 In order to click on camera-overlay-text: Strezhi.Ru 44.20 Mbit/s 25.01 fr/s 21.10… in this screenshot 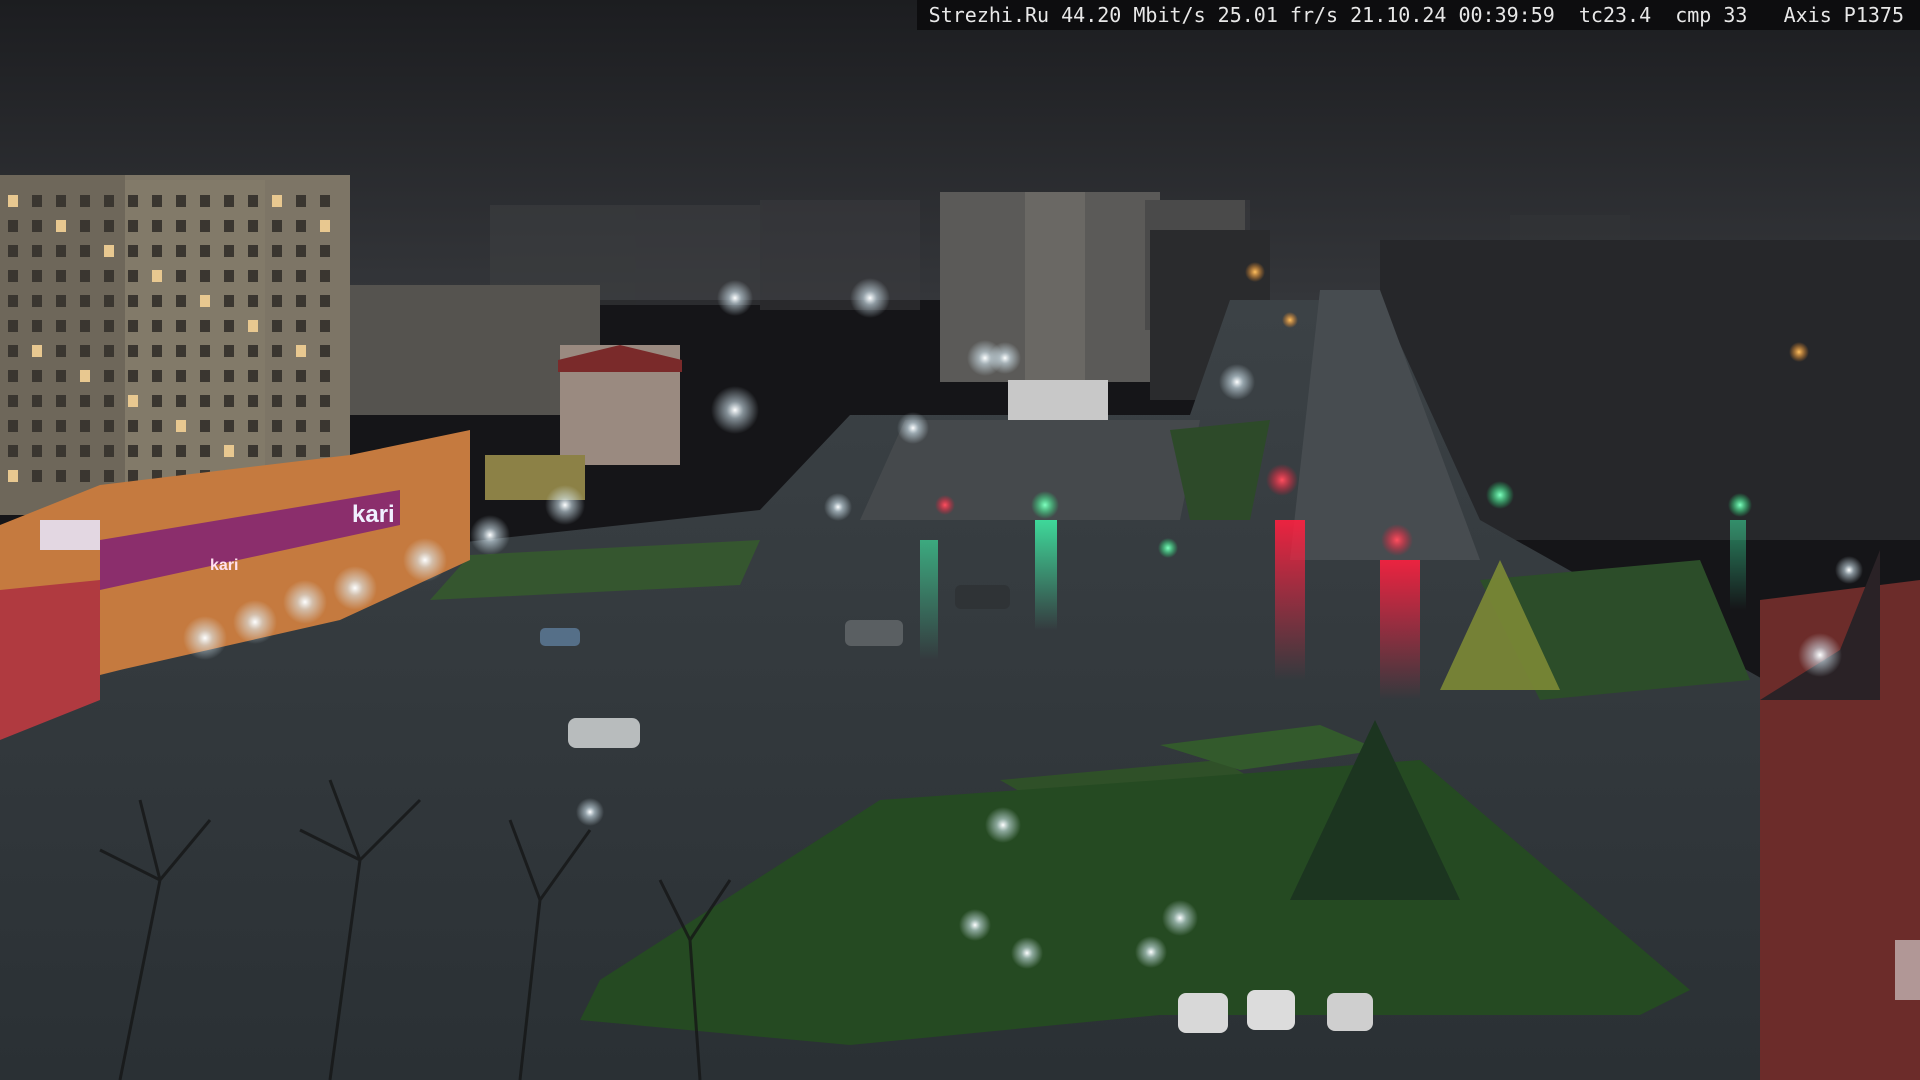, I will do `click(1418, 15)`.